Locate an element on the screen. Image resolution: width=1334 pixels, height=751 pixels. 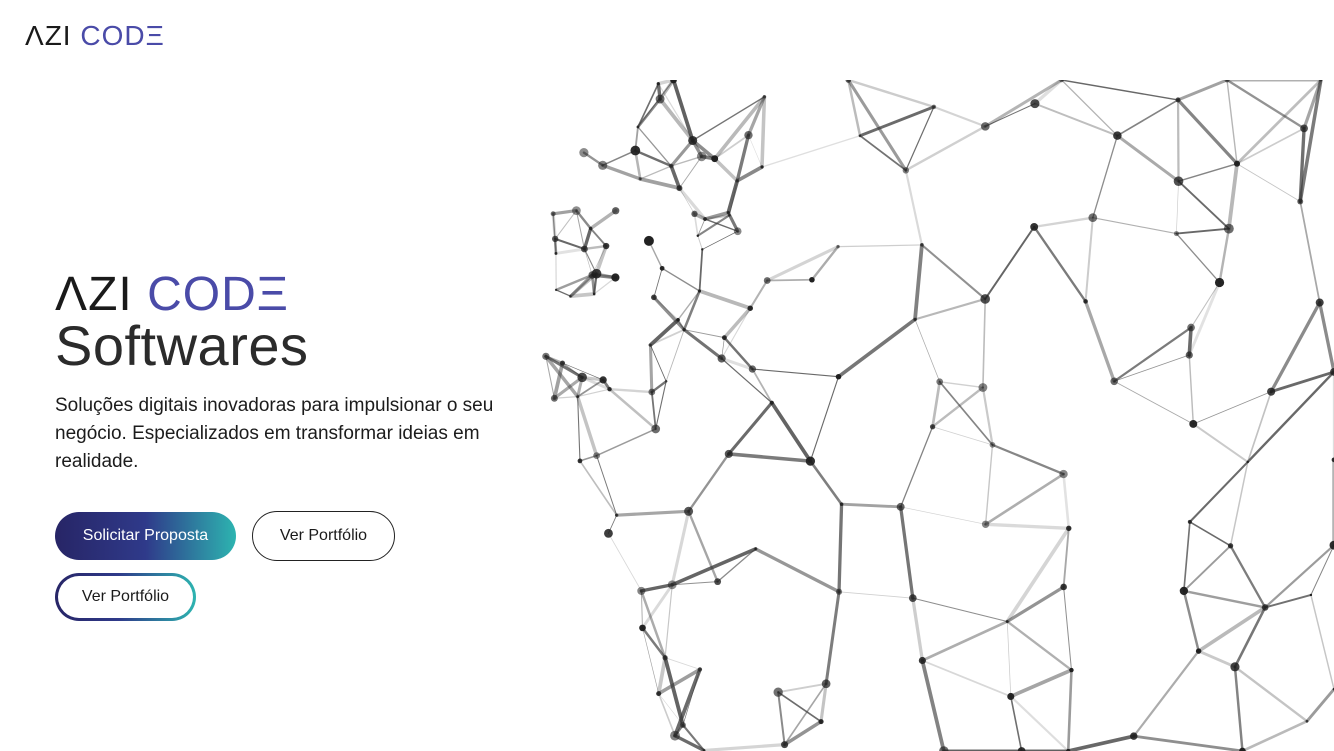
header-logo: ΛZI CODΞ is located at coordinates (95, 36).